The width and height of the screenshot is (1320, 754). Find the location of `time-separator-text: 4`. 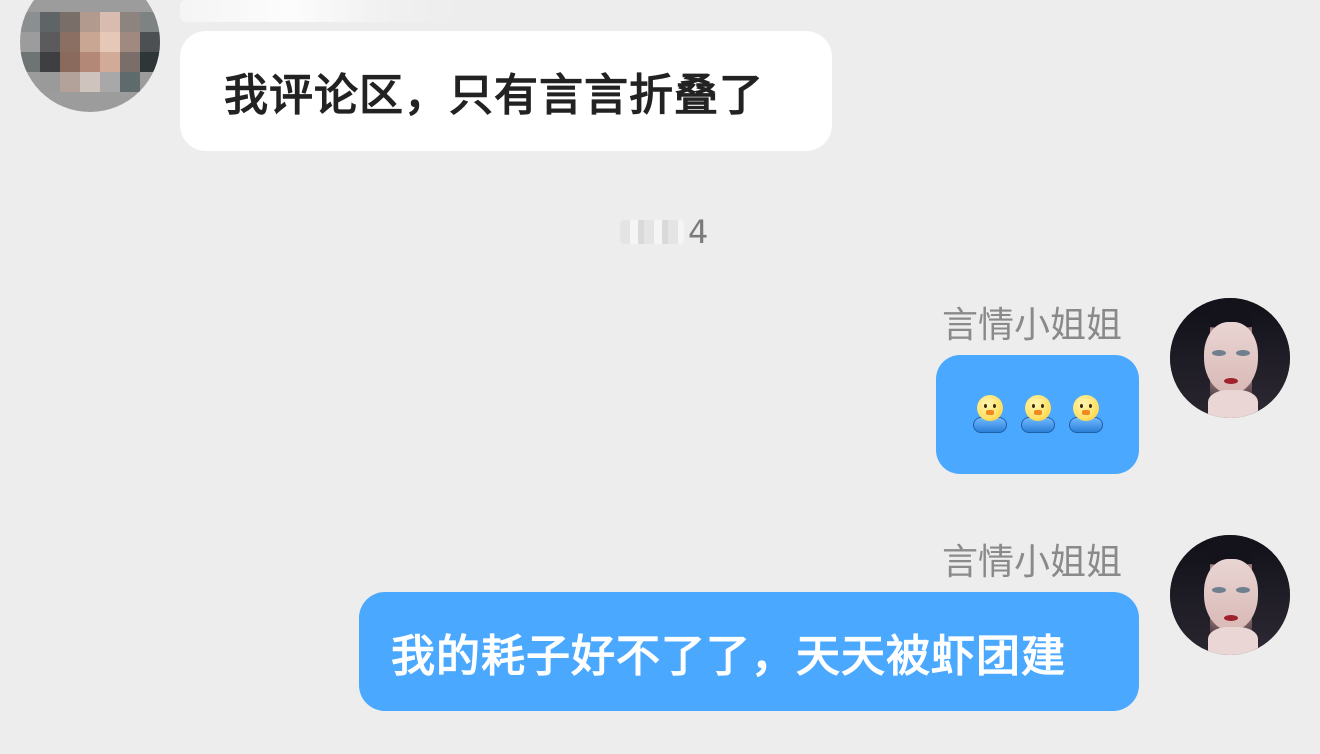

time-separator-text: 4 is located at coordinates (698, 232).